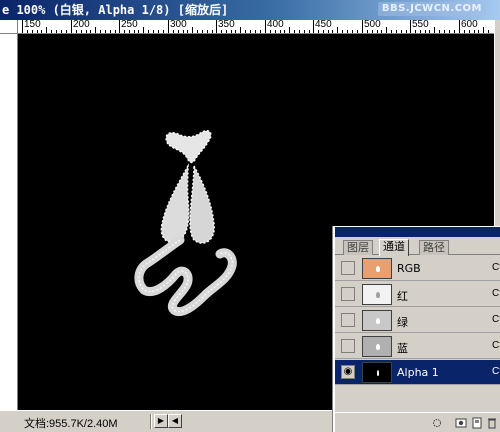 The height and width of the screenshot is (432, 500). I want to click on new-channel-icon, so click(477, 423).